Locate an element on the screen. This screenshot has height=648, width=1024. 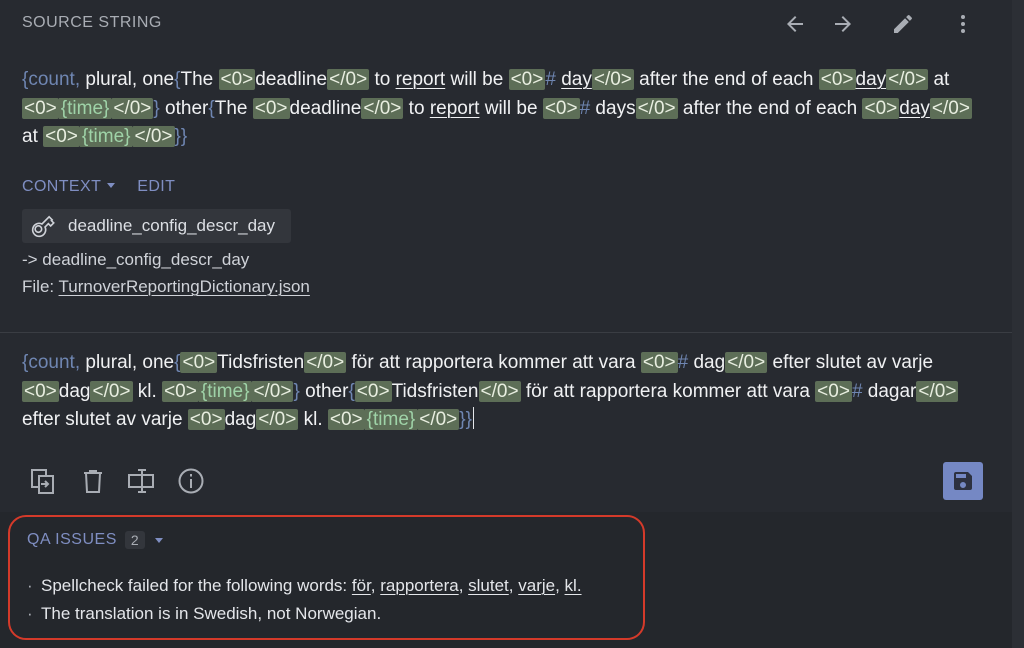
more-options-button is located at coordinates (963, 24).